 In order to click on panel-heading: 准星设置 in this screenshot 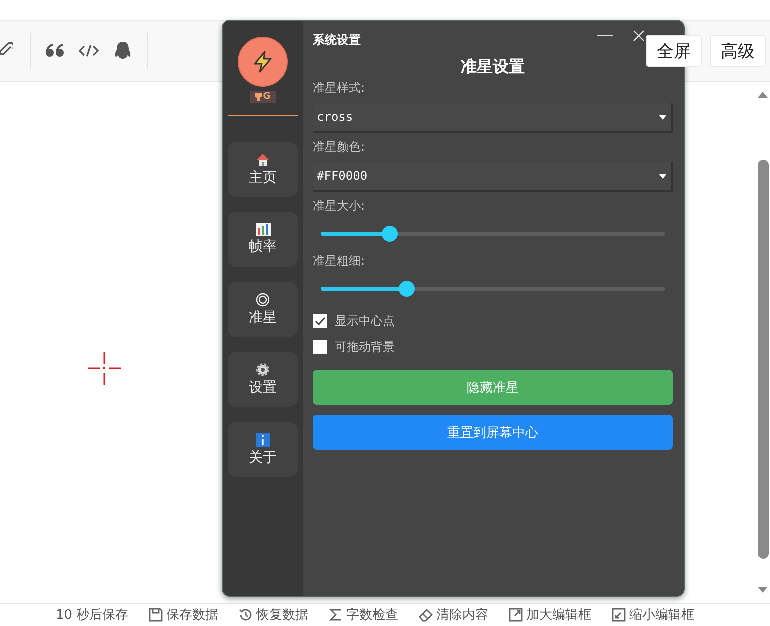, I will do `click(493, 67)`.